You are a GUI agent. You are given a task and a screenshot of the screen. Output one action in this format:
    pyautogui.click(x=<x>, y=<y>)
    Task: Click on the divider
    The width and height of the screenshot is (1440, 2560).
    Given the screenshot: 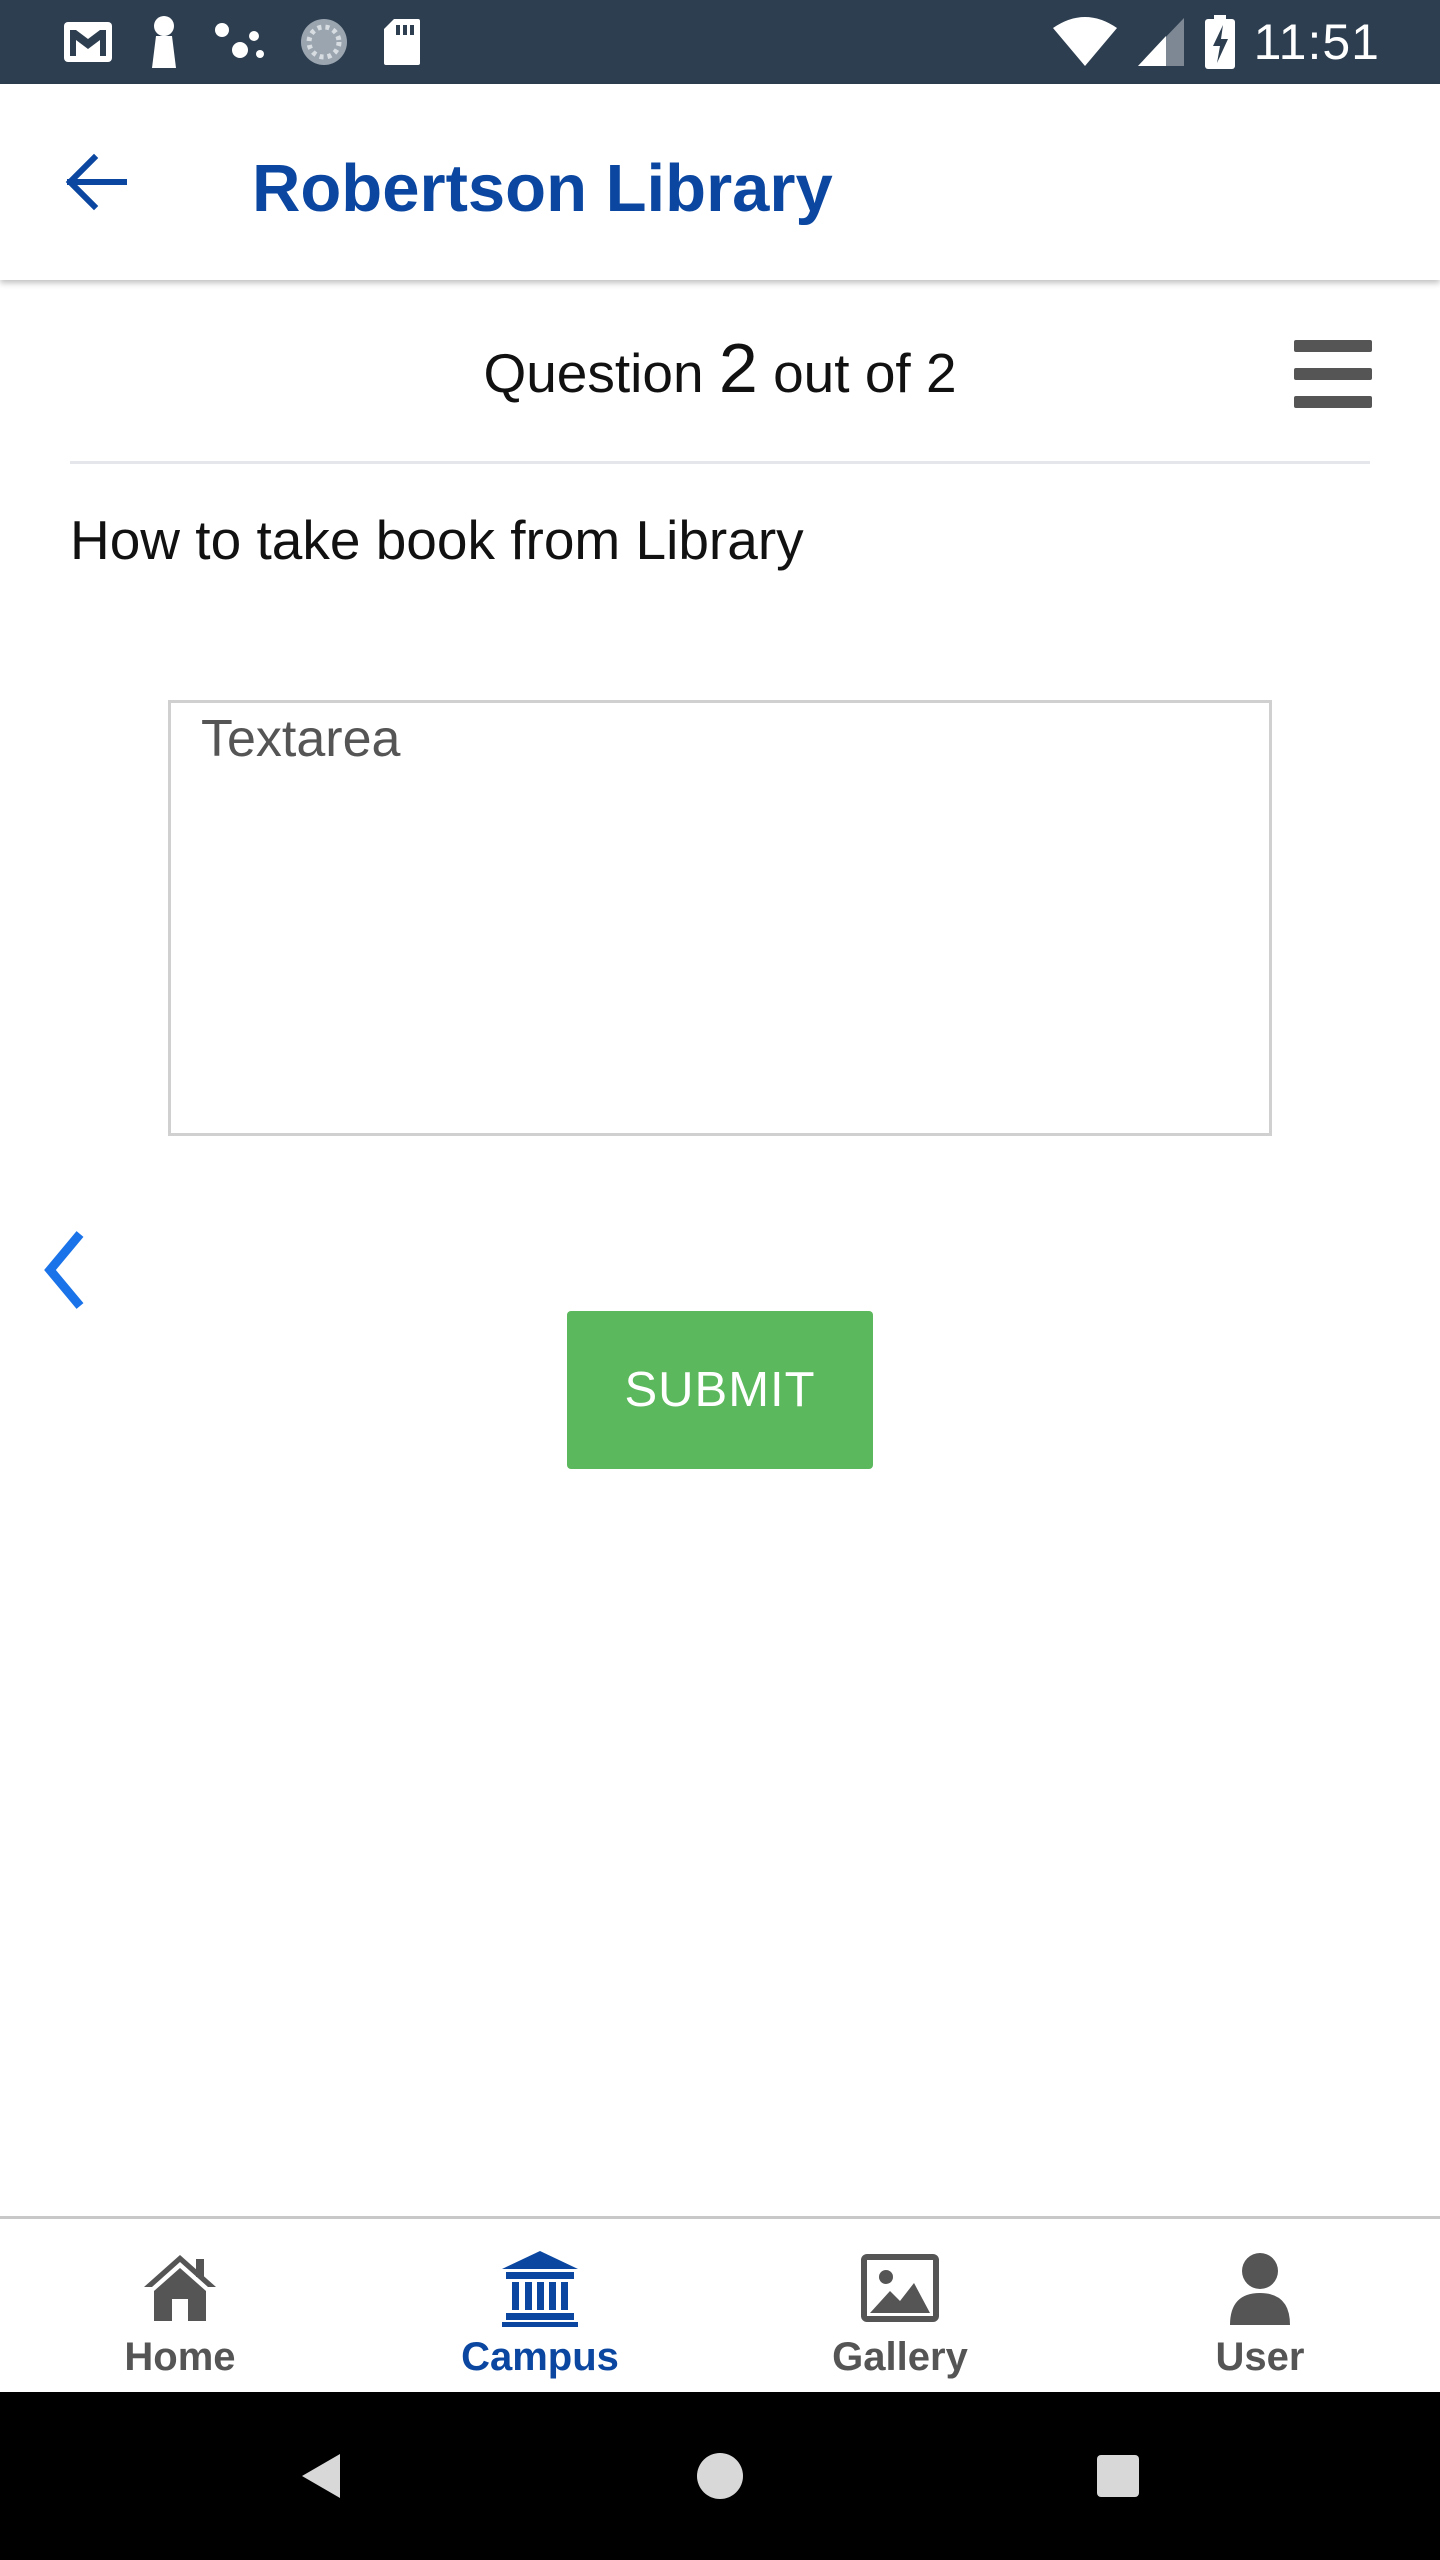 What is the action you would take?
    pyautogui.click(x=720, y=462)
    